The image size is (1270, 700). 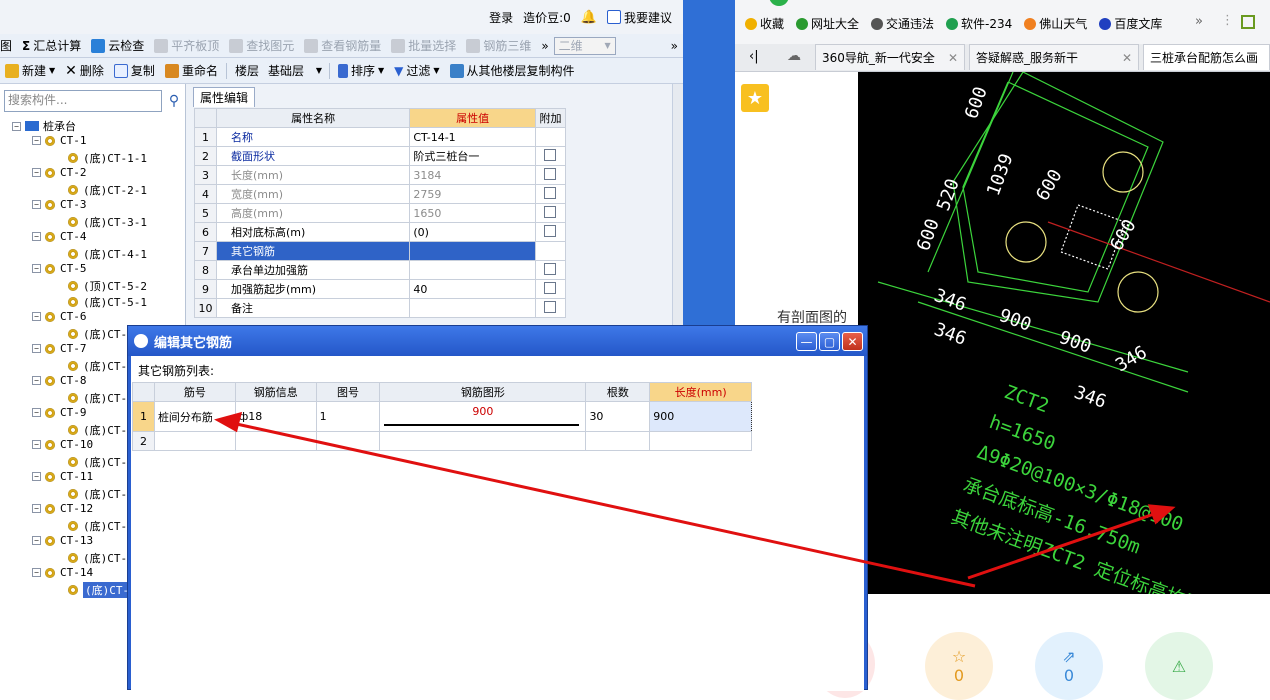 I want to click on arrow-head-right, so click(x=1161, y=514).